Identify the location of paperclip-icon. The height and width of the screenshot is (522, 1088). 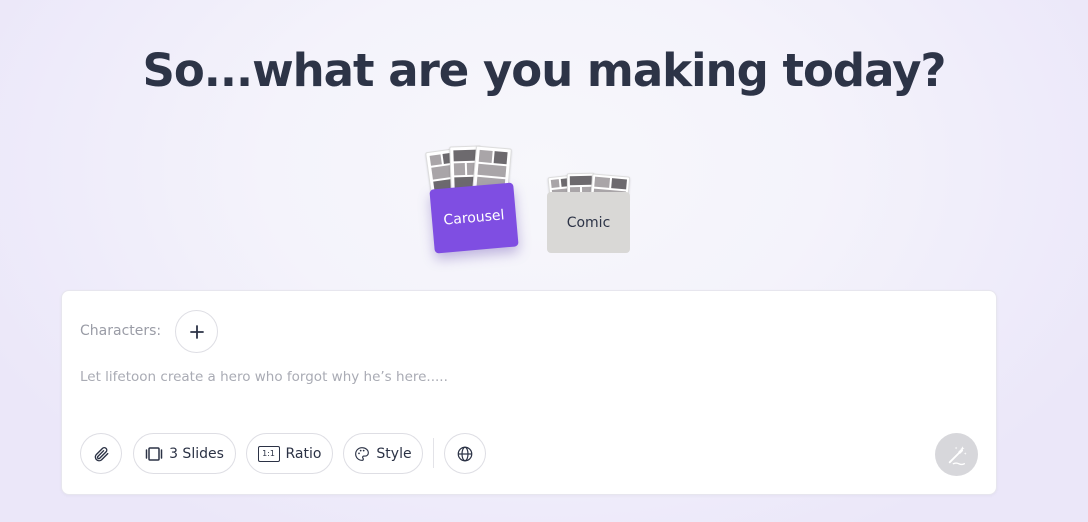
(101, 454).